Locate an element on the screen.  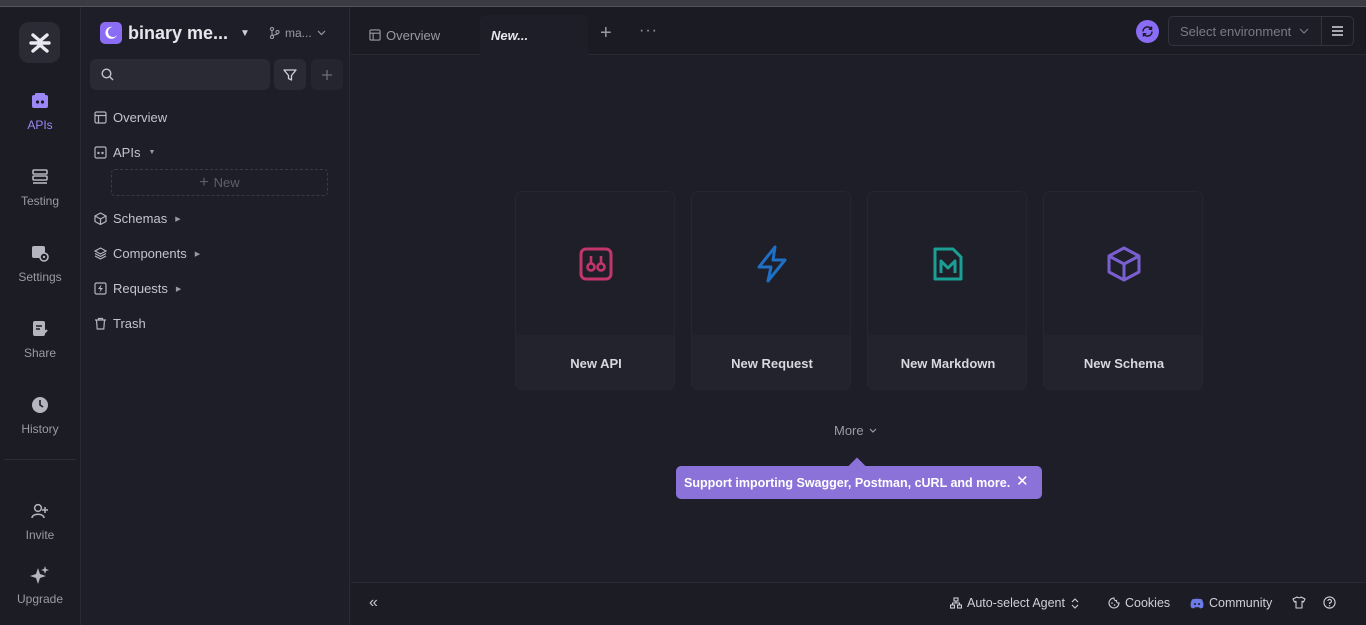
add-button is located at coordinates (327, 74).